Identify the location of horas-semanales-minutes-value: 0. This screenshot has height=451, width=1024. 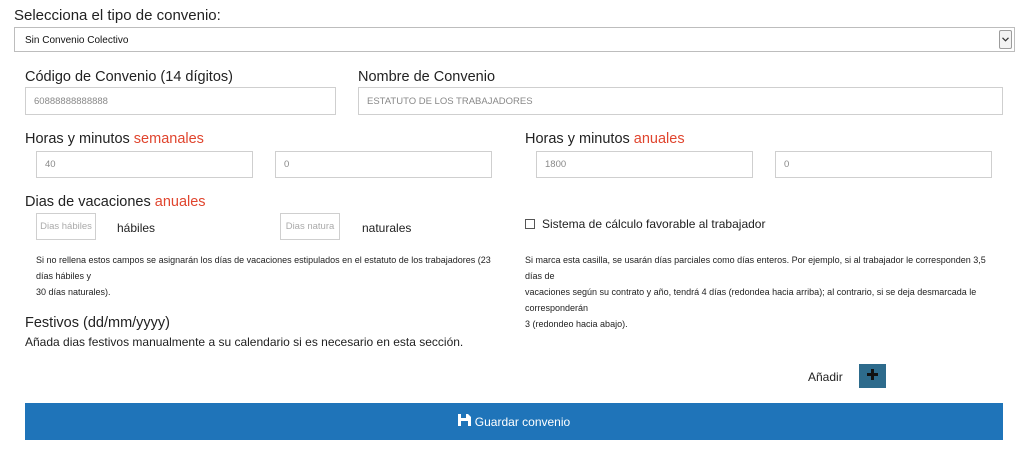
(287, 164).